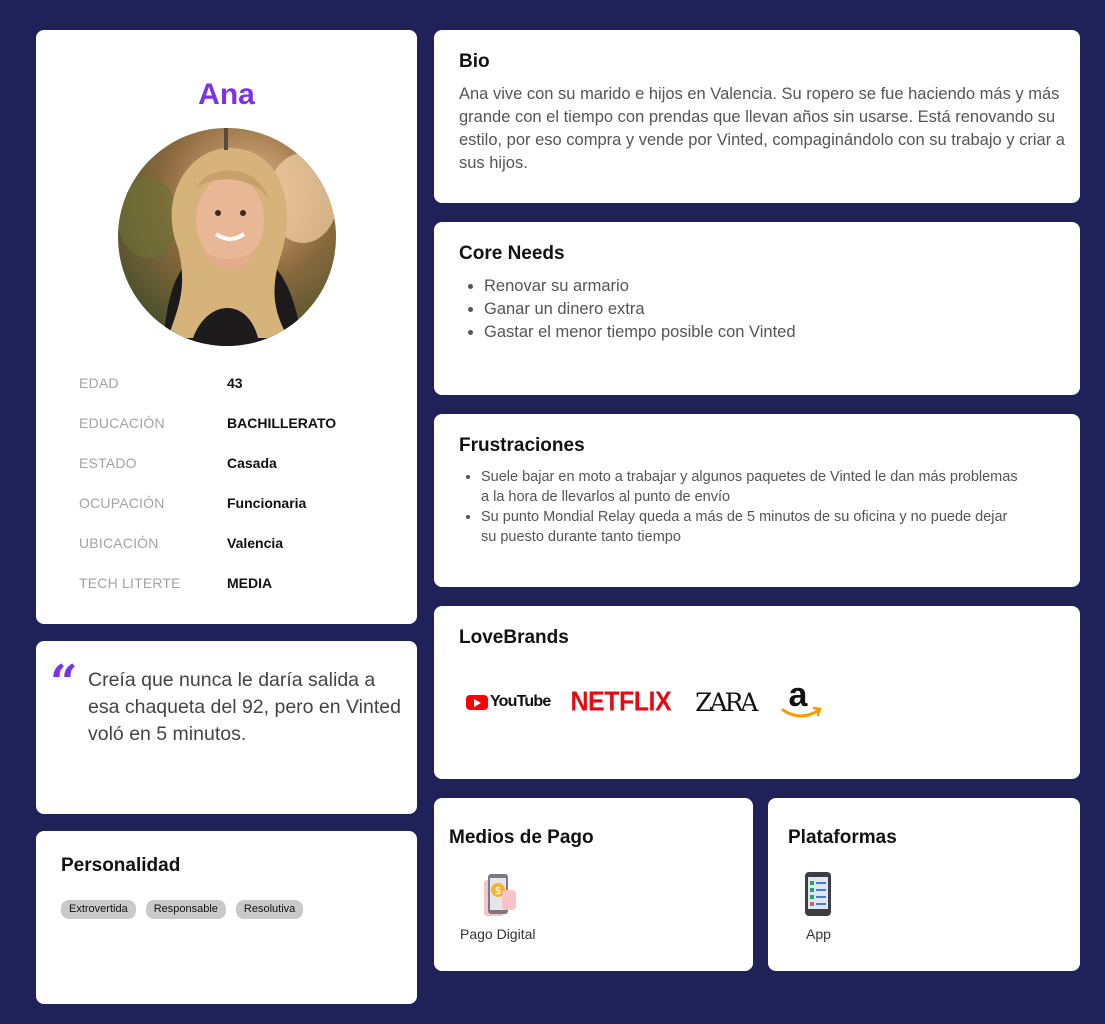 The height and width of the screenshot is (1024, 1105). What do you see at coordinates (98, 909) in the screenshot?
I see `personality-tag: Extrovertida` at bounding box center [98, 909].